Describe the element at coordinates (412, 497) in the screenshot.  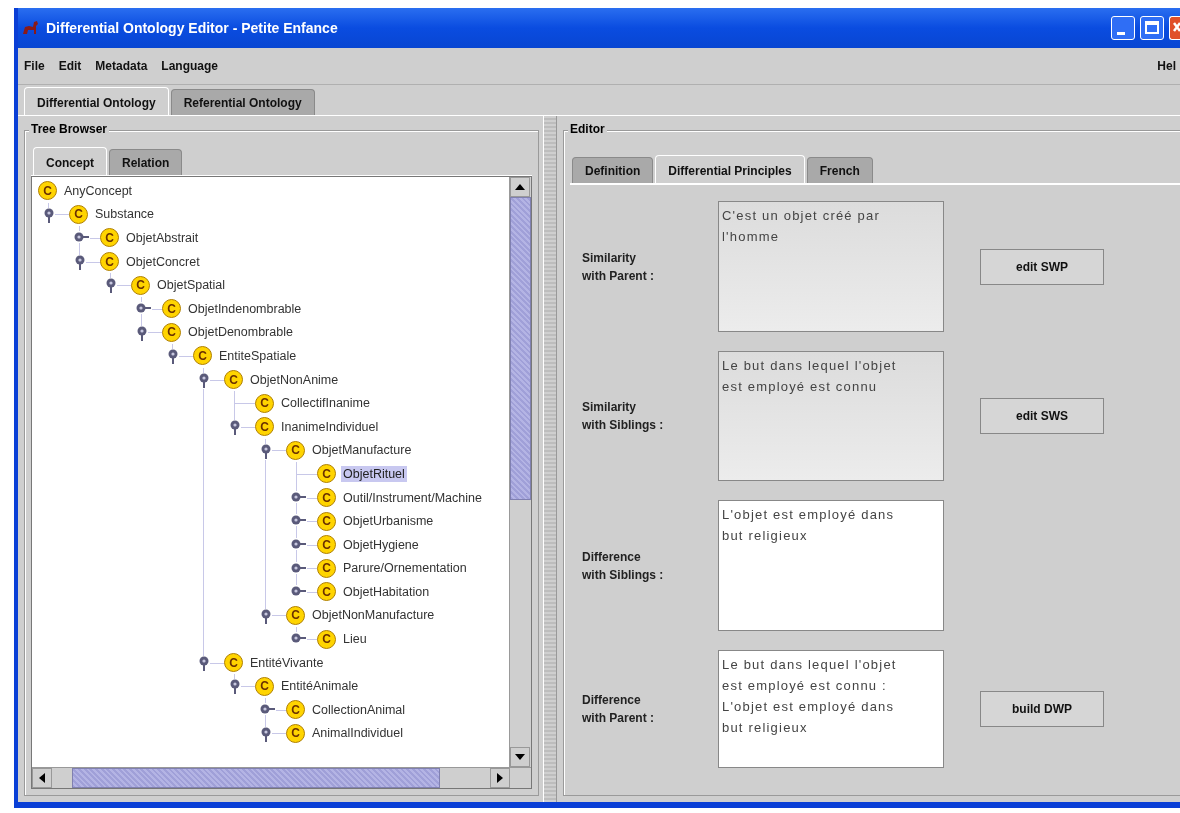
I see `tree-item: Outil/Instrument/Machine` at that location.